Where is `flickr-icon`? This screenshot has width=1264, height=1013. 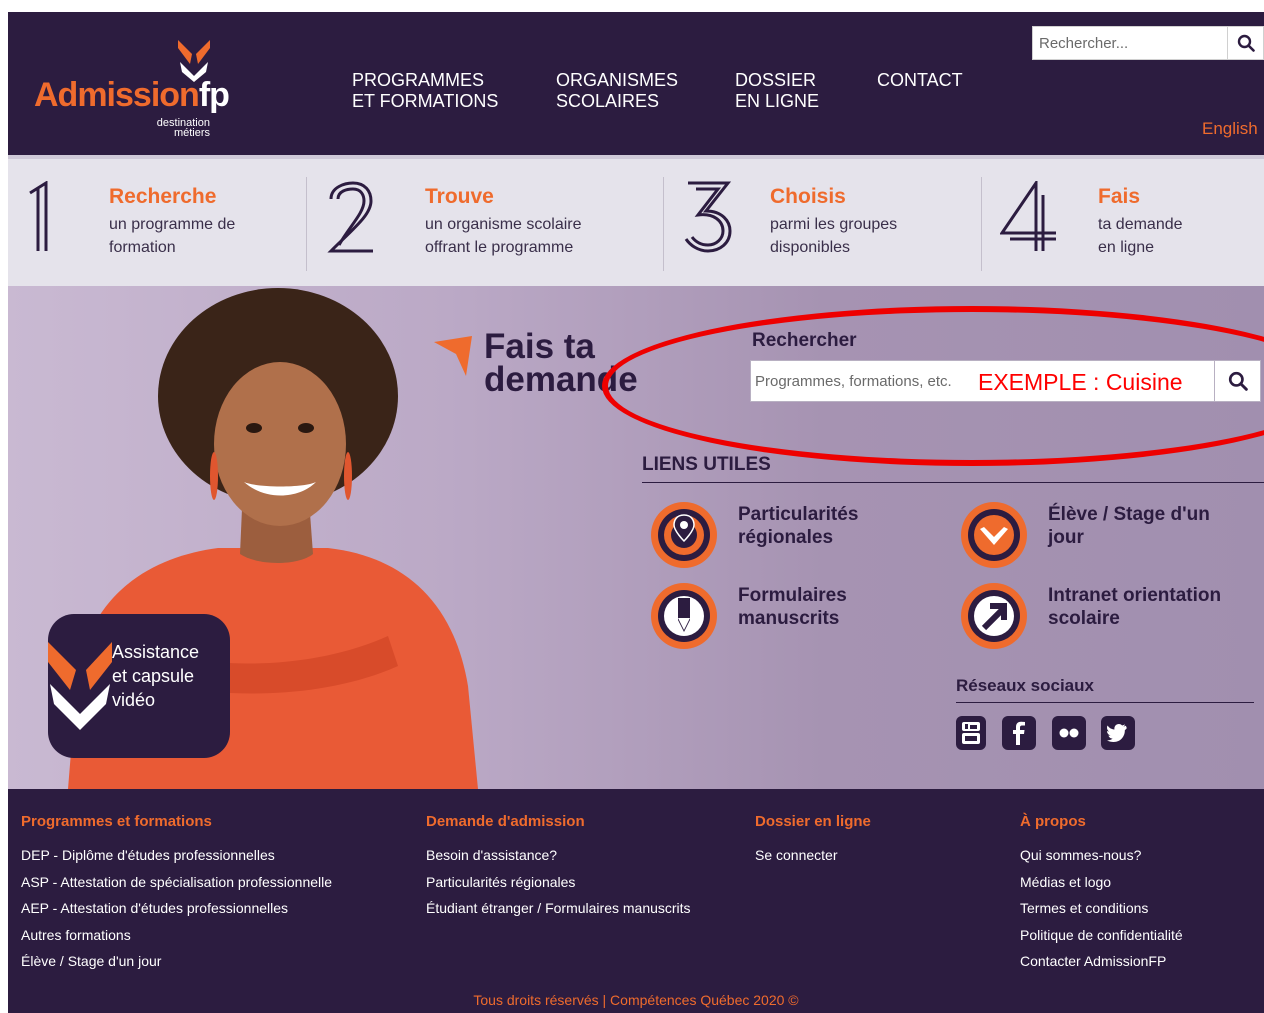
flickr-icon is located at coordinates (1069, 733).